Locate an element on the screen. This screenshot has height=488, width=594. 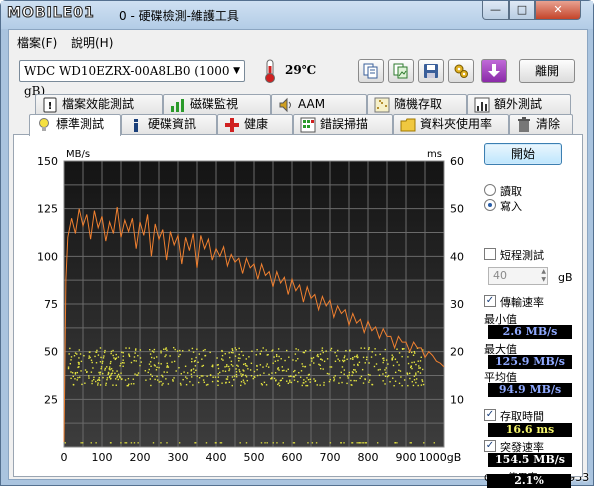
copy-image-button is located at coordinates (401, 71).